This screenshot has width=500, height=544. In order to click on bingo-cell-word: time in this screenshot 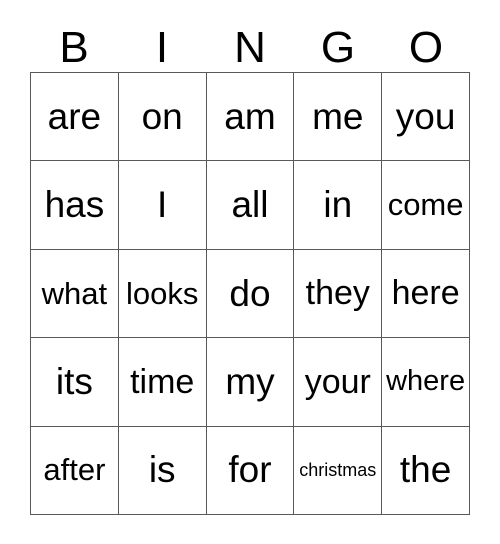, I will do `click(162, 381)`.